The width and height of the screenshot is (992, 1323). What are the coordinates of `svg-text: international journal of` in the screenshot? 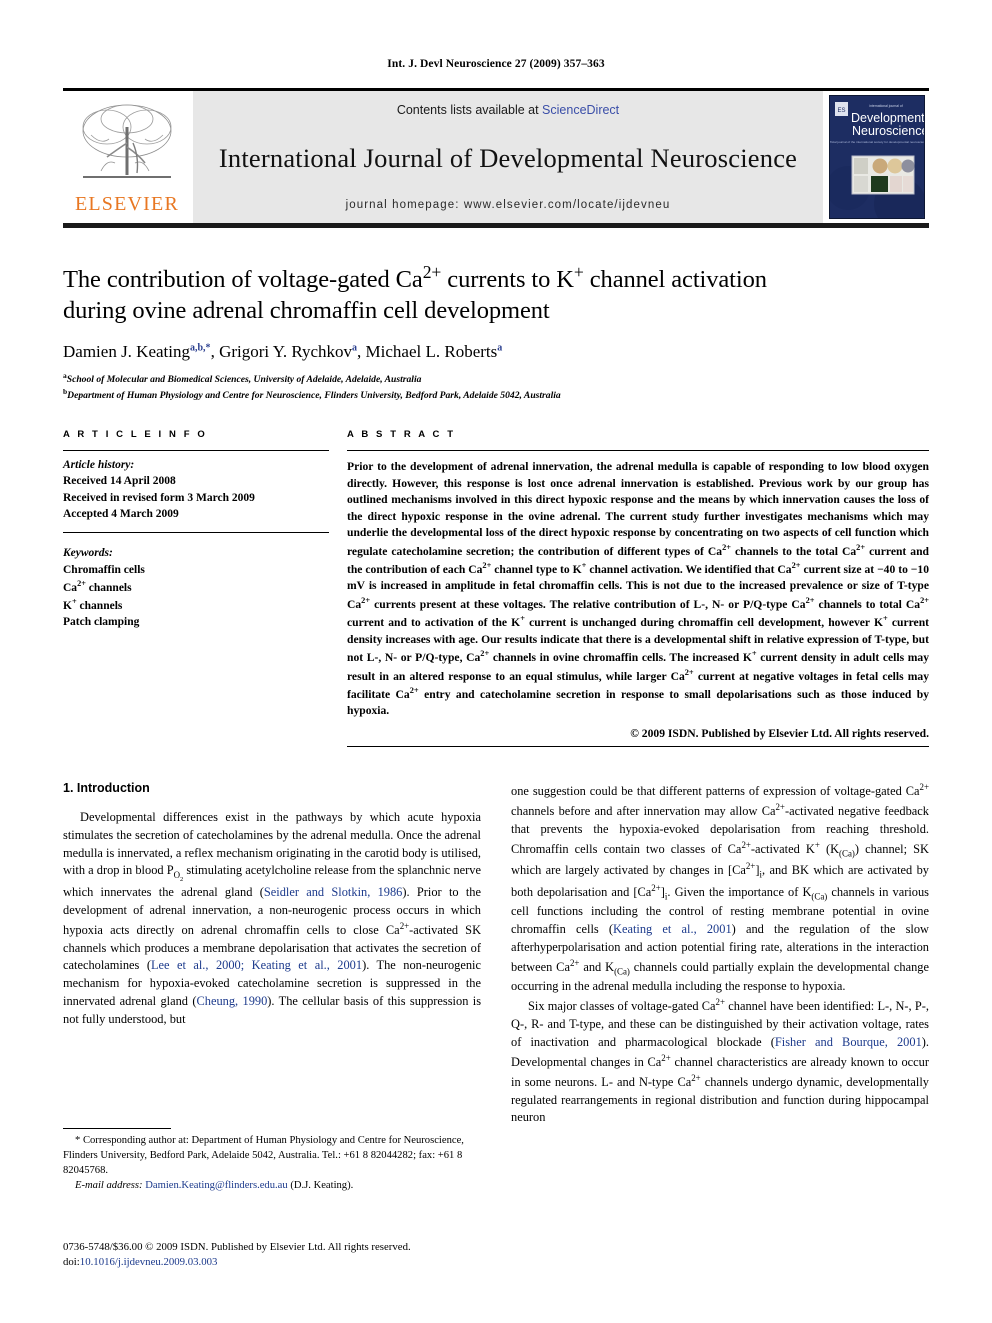 It's located at (885, 106).